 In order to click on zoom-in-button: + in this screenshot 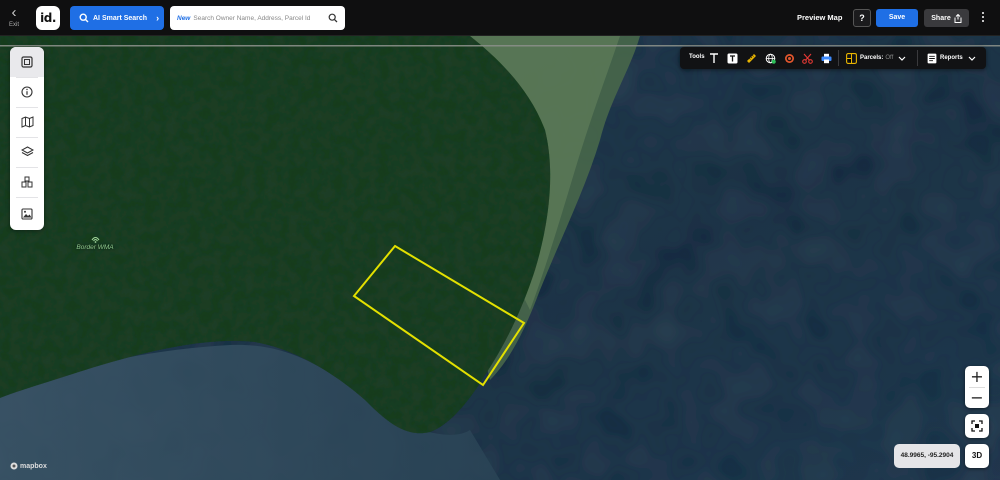, I will do `click(977, 376)`.